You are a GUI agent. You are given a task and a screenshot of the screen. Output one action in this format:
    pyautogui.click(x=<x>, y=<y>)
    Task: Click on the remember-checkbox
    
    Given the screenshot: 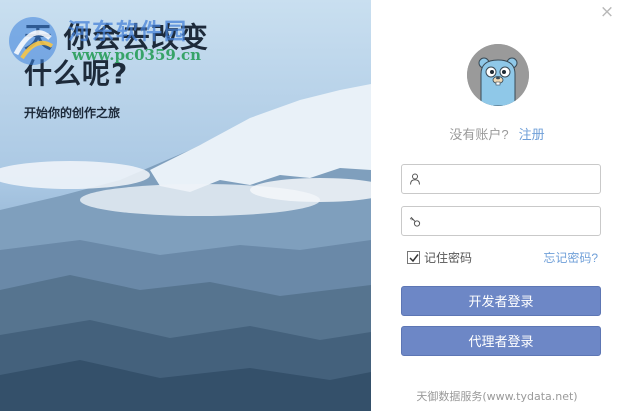 What is the action you would take?
    pyautogui.click(x=413, y=257)
    